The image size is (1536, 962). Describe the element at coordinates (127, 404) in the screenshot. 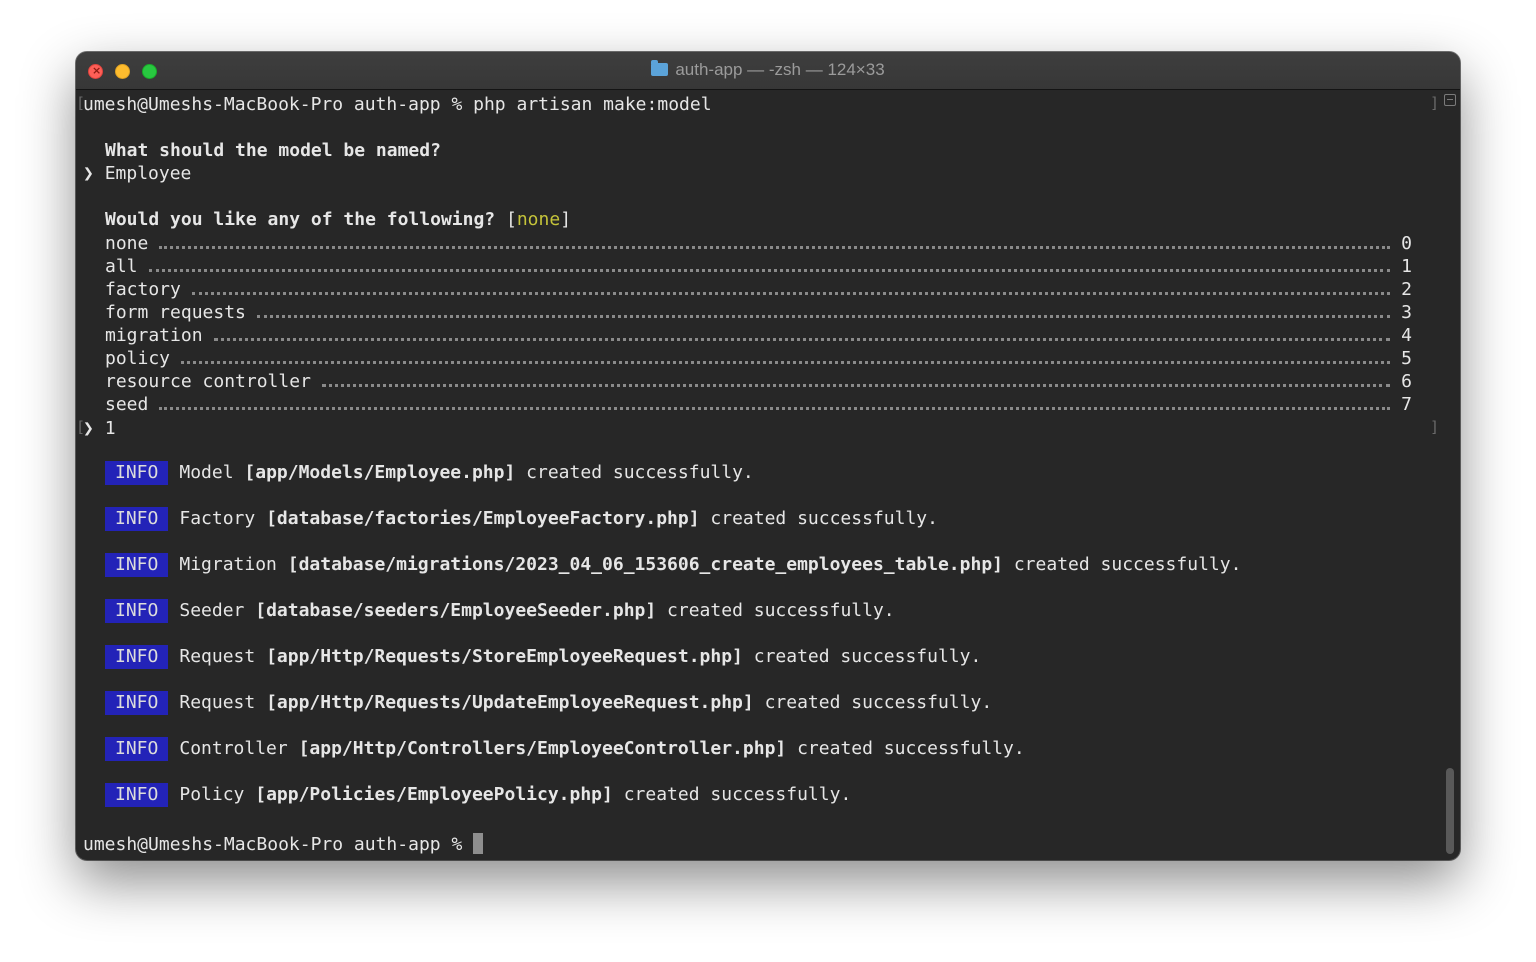

I see `option-label: seed` at that location.